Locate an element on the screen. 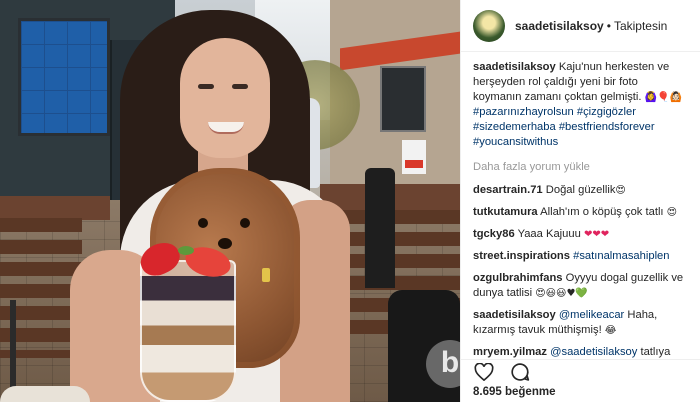 The width and height of the screenshot is (700, 402). comment: desartrain.71 Doğal güzellik😍 is located at coordinates (580, 190).